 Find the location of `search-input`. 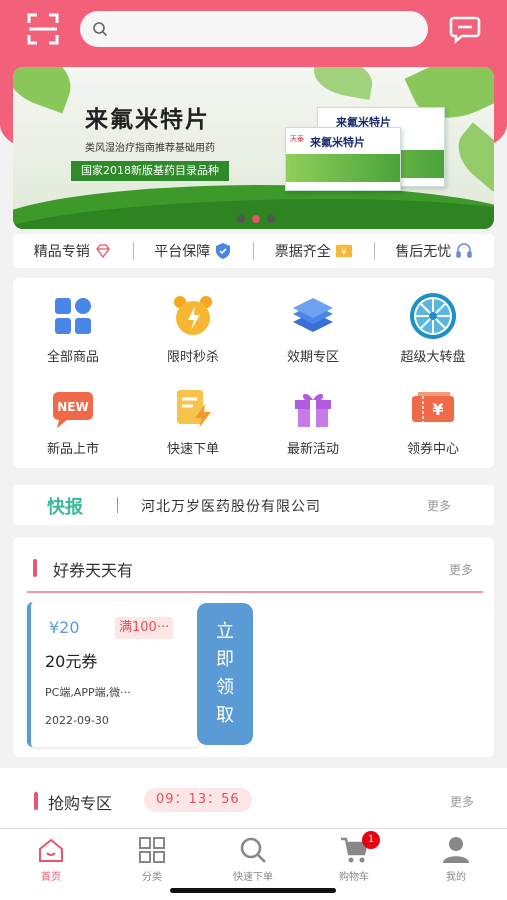

search-input is located at coordinates (264, 29).